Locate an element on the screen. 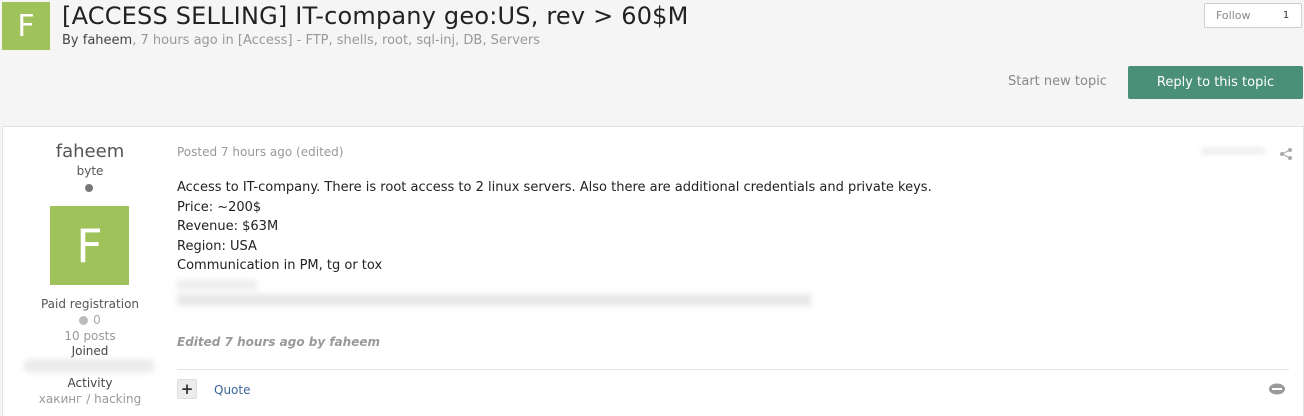  post-line: Price: ~200$ is located at coordinates (219, 207).